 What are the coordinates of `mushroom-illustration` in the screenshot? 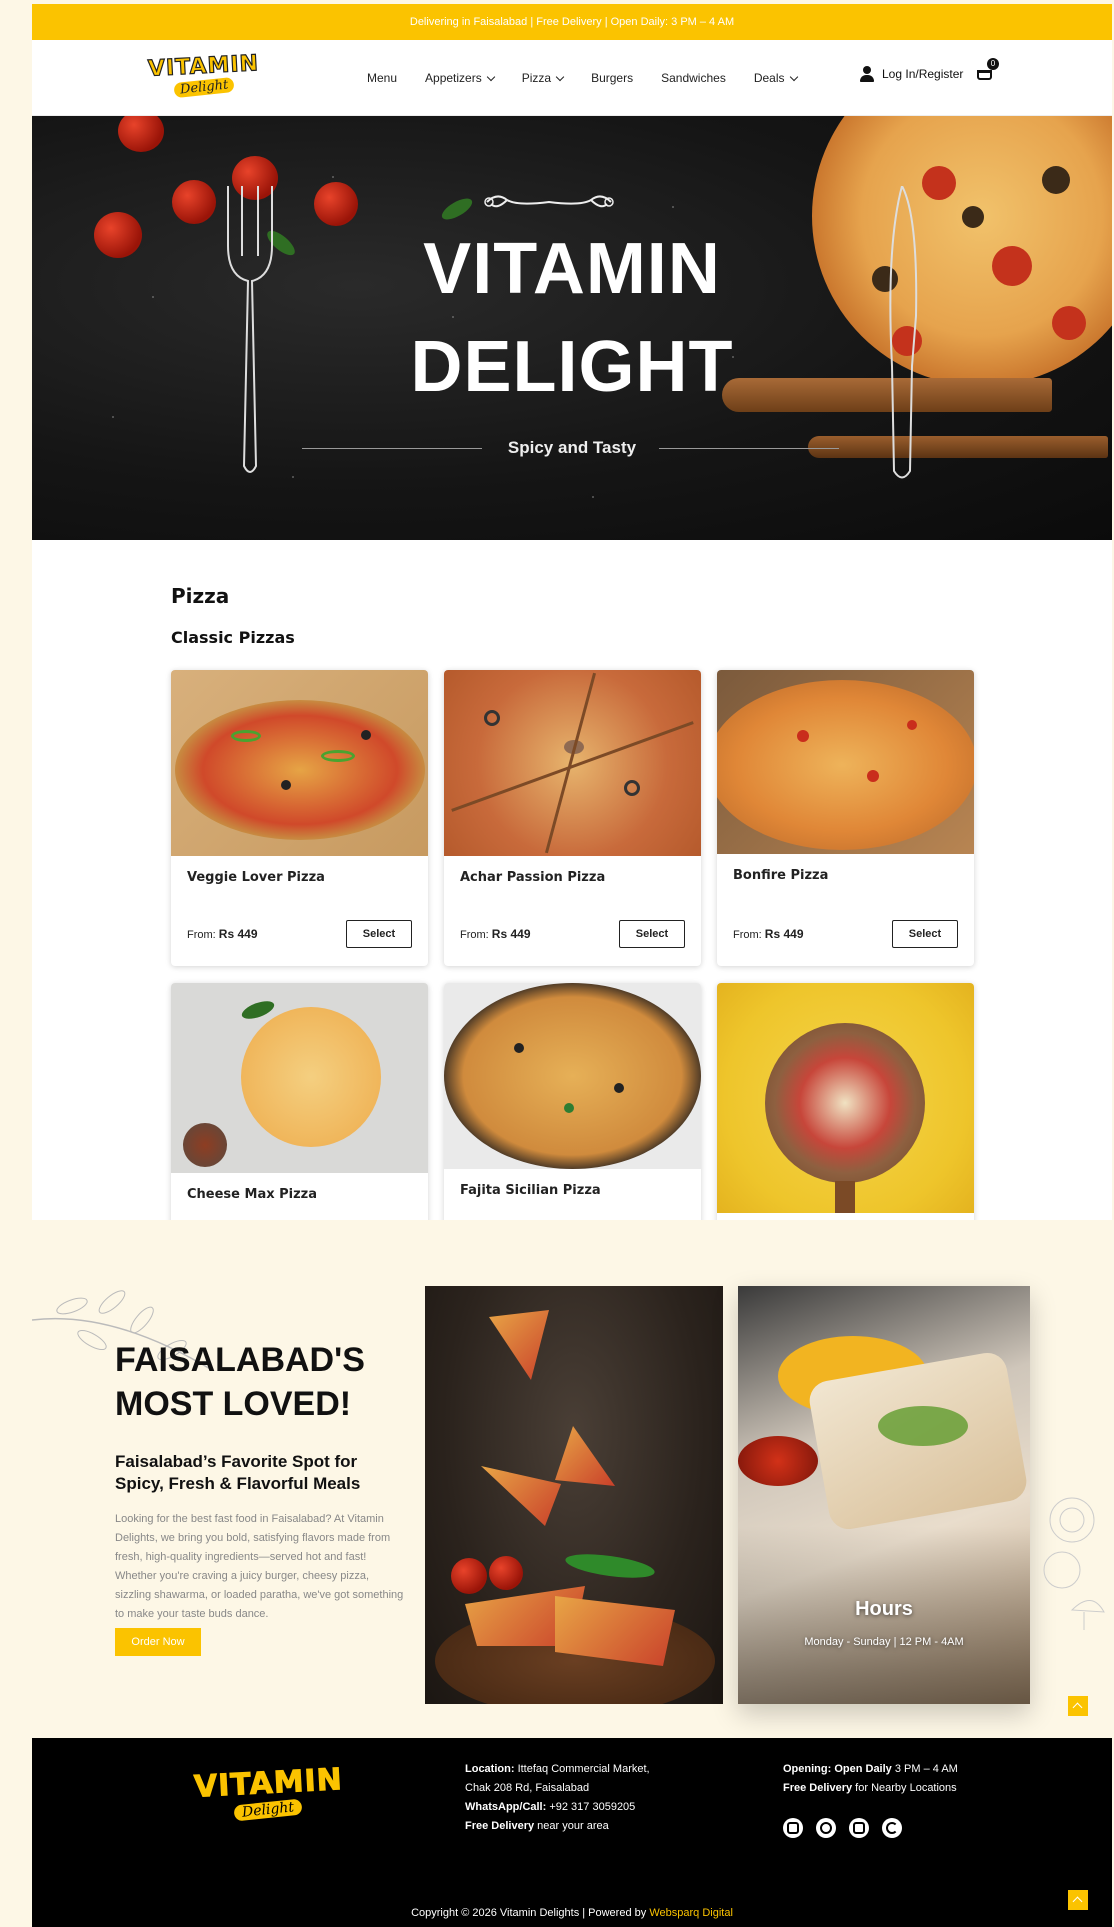 It's located at (1074, 1563).